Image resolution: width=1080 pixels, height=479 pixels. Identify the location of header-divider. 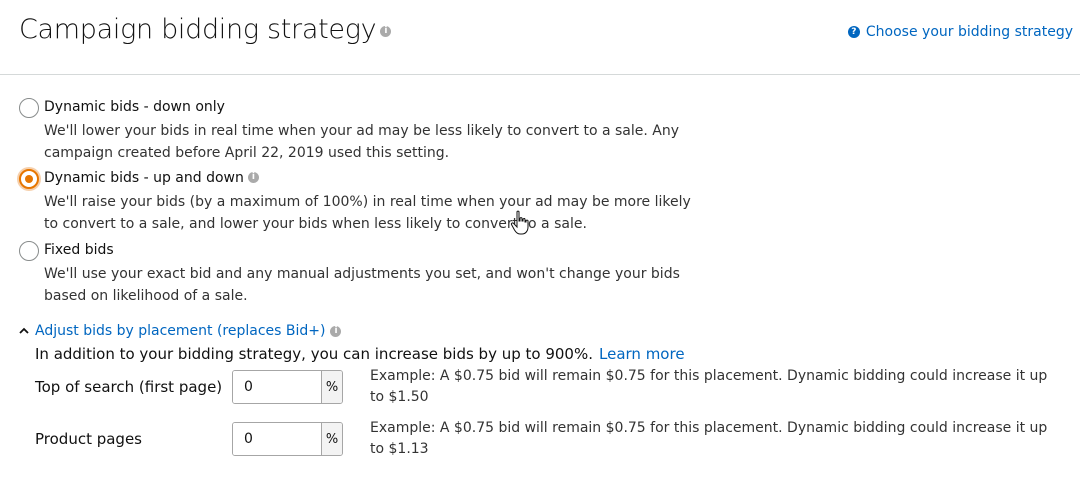
(540, 74).